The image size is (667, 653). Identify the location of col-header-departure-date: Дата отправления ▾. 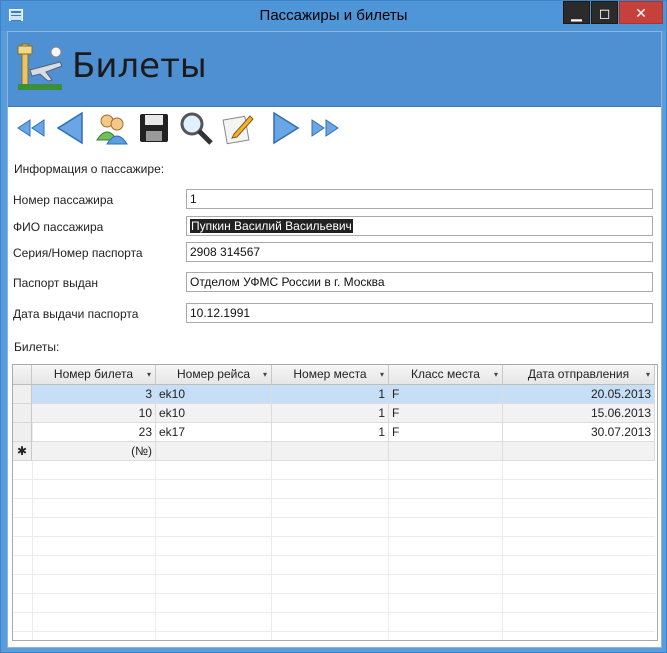
(579, 375).